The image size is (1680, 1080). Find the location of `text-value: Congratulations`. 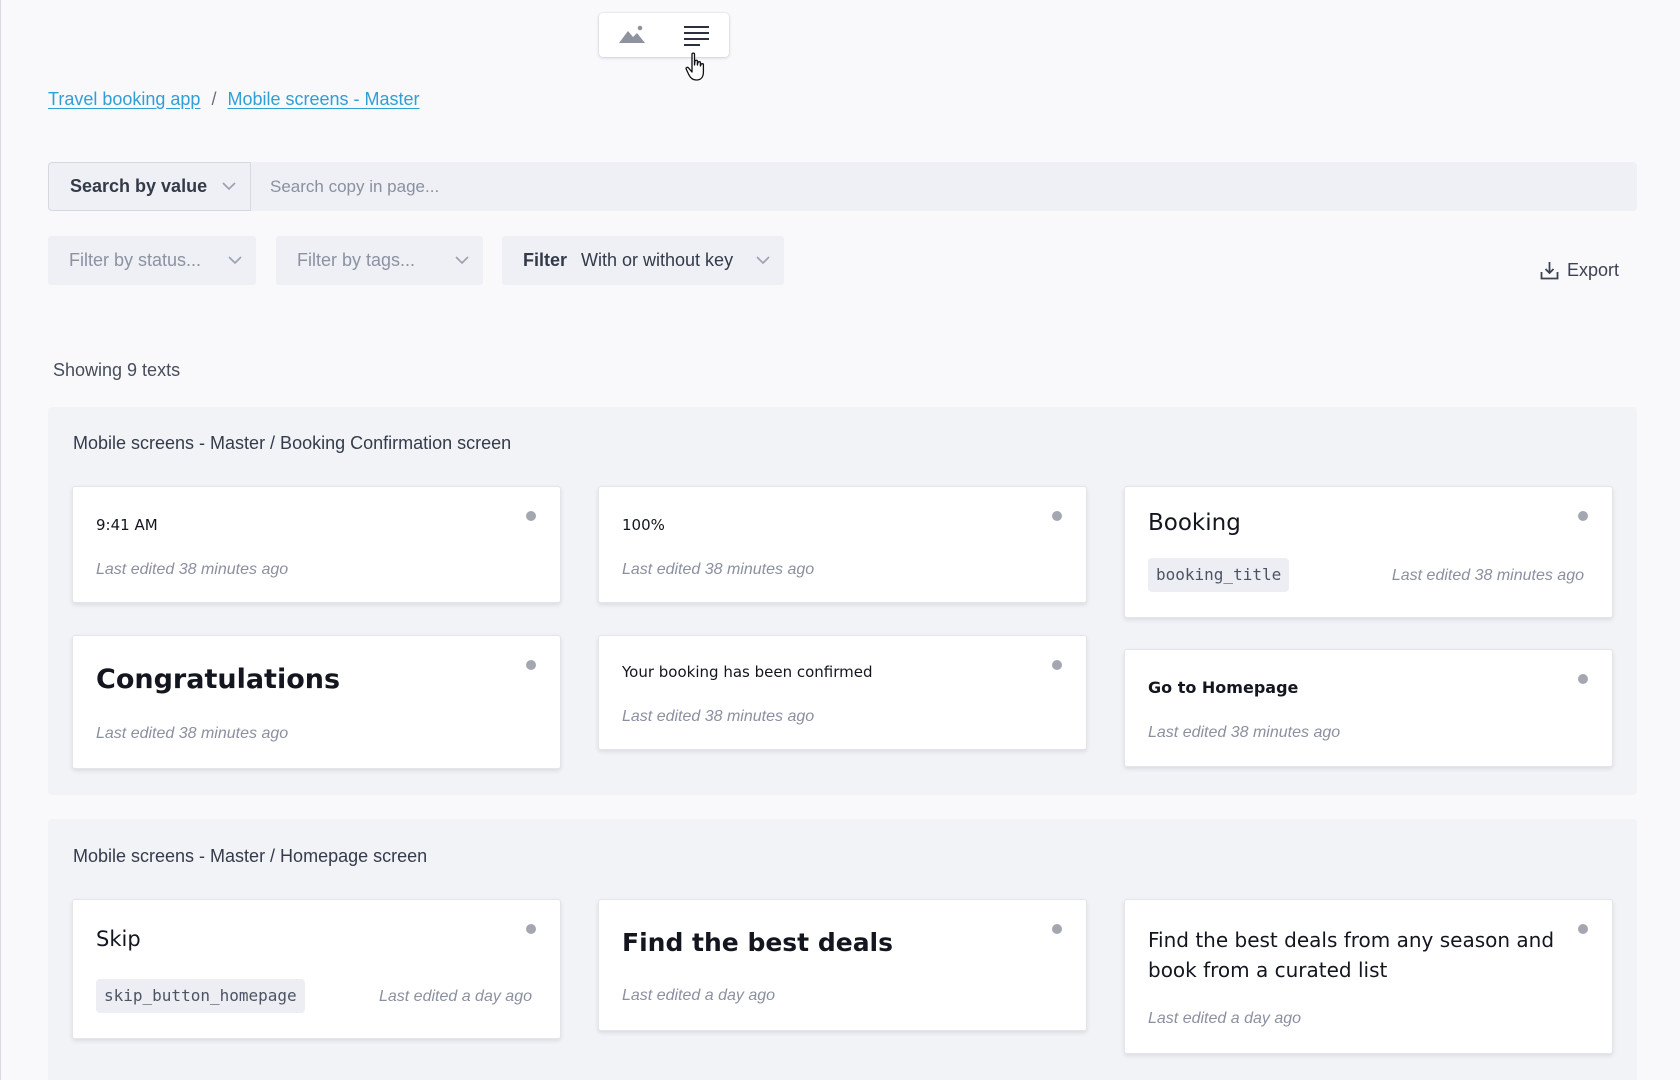

text-value: Congratulations is located at coordinates (218, 679).